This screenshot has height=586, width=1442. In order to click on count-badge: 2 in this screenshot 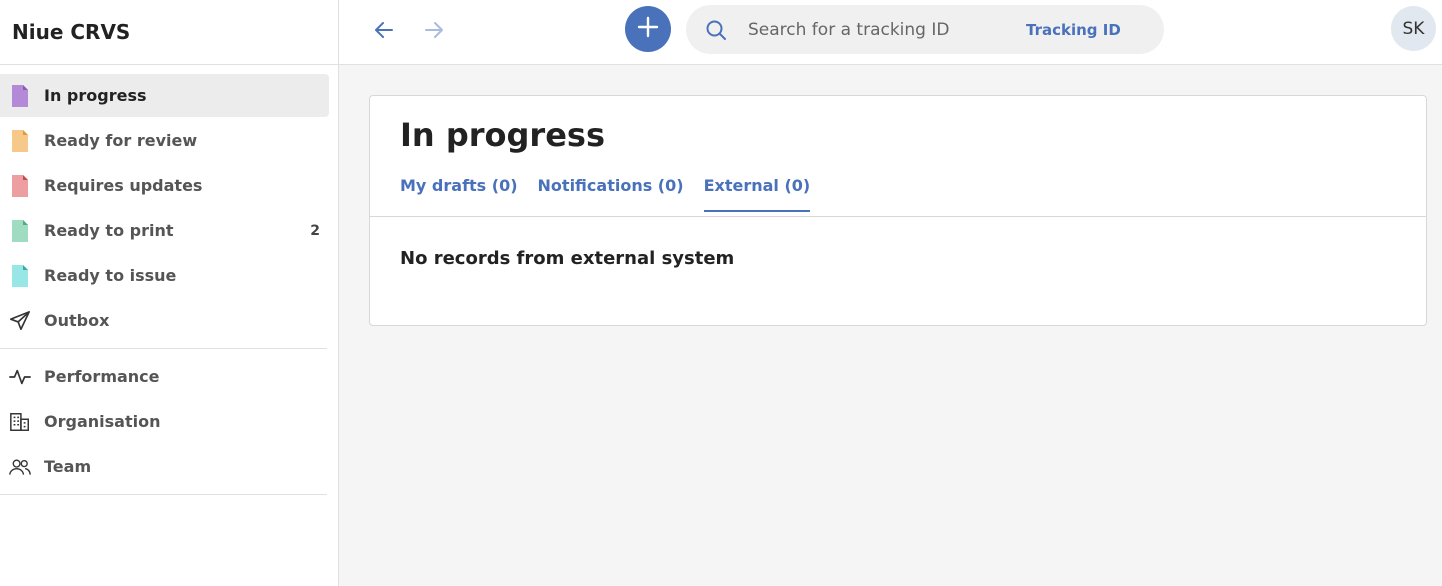, I will do `click(315, 230)`.